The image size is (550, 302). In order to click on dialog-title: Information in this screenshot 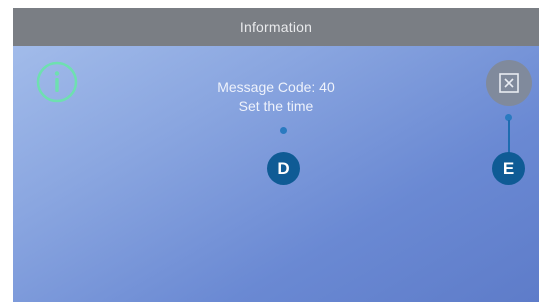, I will do `click(276, 27)`.